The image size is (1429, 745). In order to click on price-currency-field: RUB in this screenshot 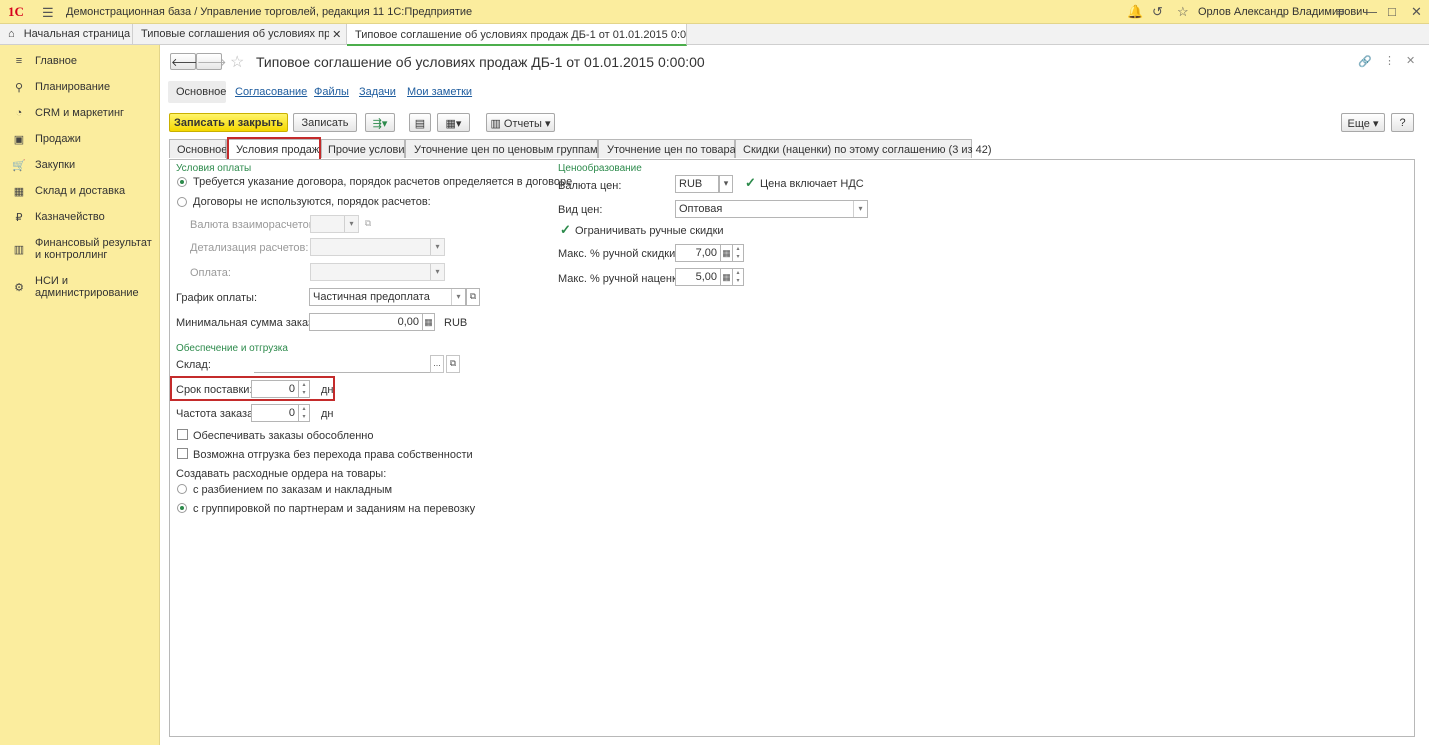, I will do `click(697, 184)`.